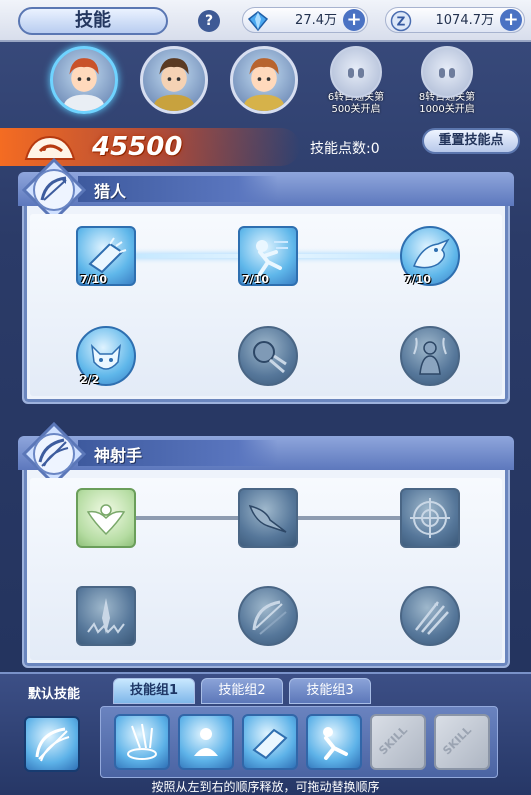 The width and height of the screenshot is (531, 795). I want to click on bow-class-emblem-icon, so click(54, 190).